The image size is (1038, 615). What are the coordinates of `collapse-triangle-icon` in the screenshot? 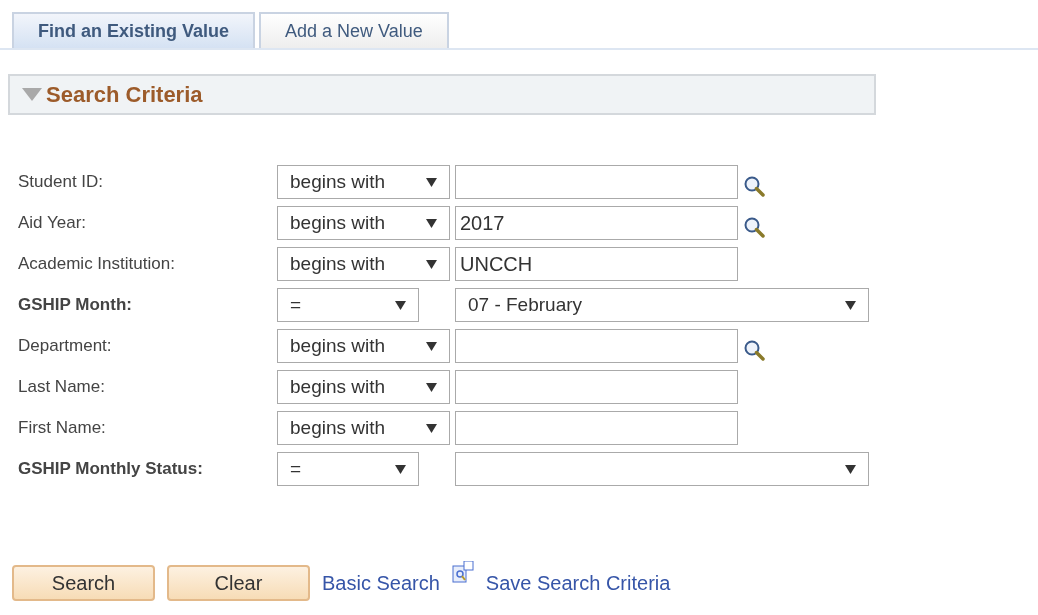 It's located at (32, 94).